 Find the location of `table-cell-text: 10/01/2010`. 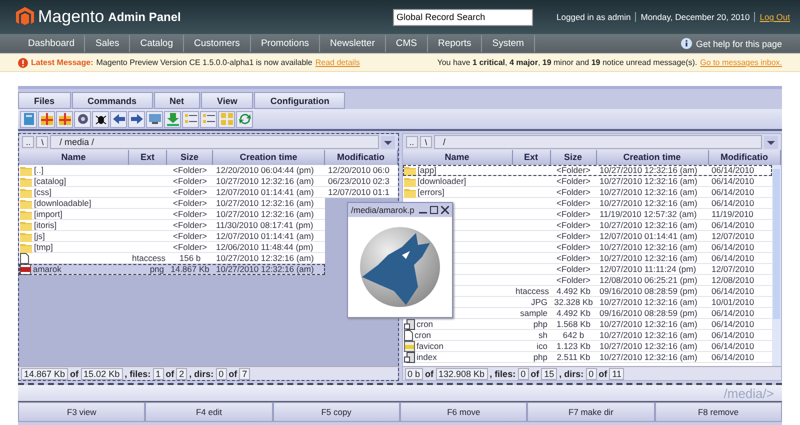

table-cell-text: 10/01/2010 is located at coordinates (733, 302).